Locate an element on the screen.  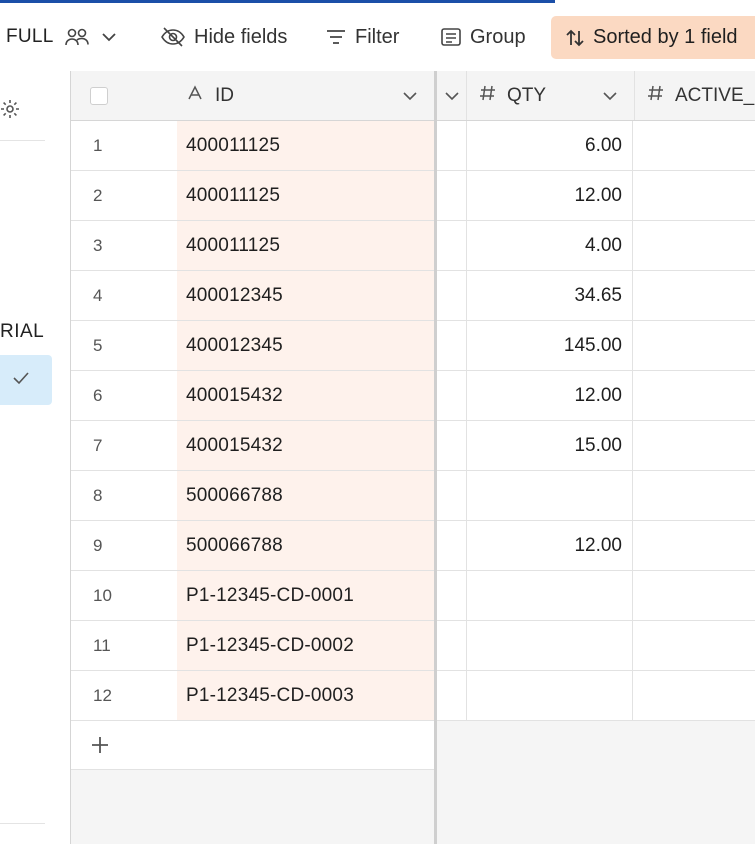
frozen-header: ID is located at coordinates (252, 96).